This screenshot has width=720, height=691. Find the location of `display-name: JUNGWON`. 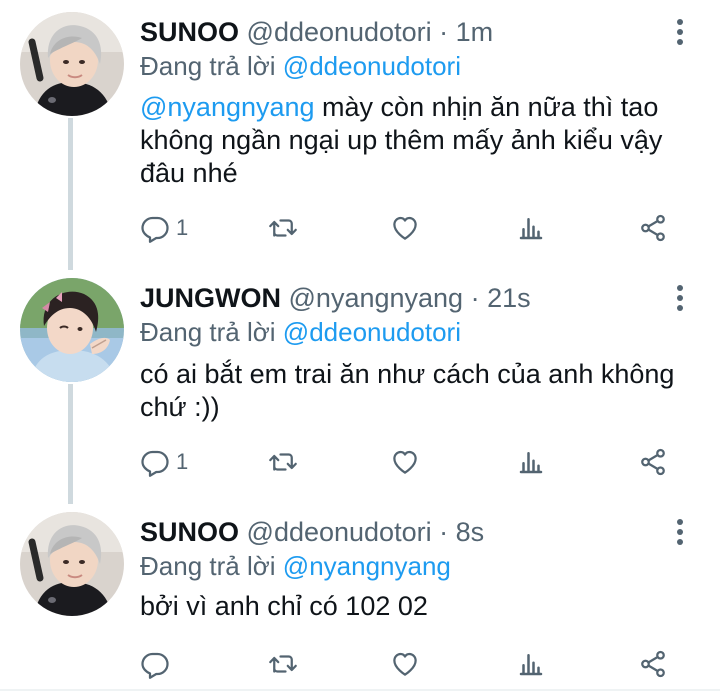

display-name: JUNGWON is located at coordinates (210, 298).